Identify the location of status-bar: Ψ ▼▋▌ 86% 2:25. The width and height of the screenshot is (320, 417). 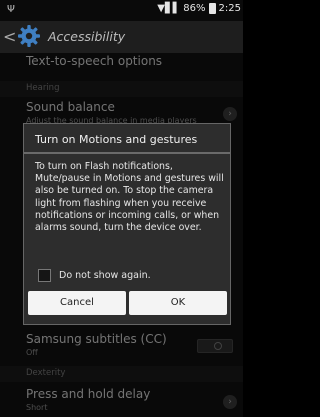
(121, 10).